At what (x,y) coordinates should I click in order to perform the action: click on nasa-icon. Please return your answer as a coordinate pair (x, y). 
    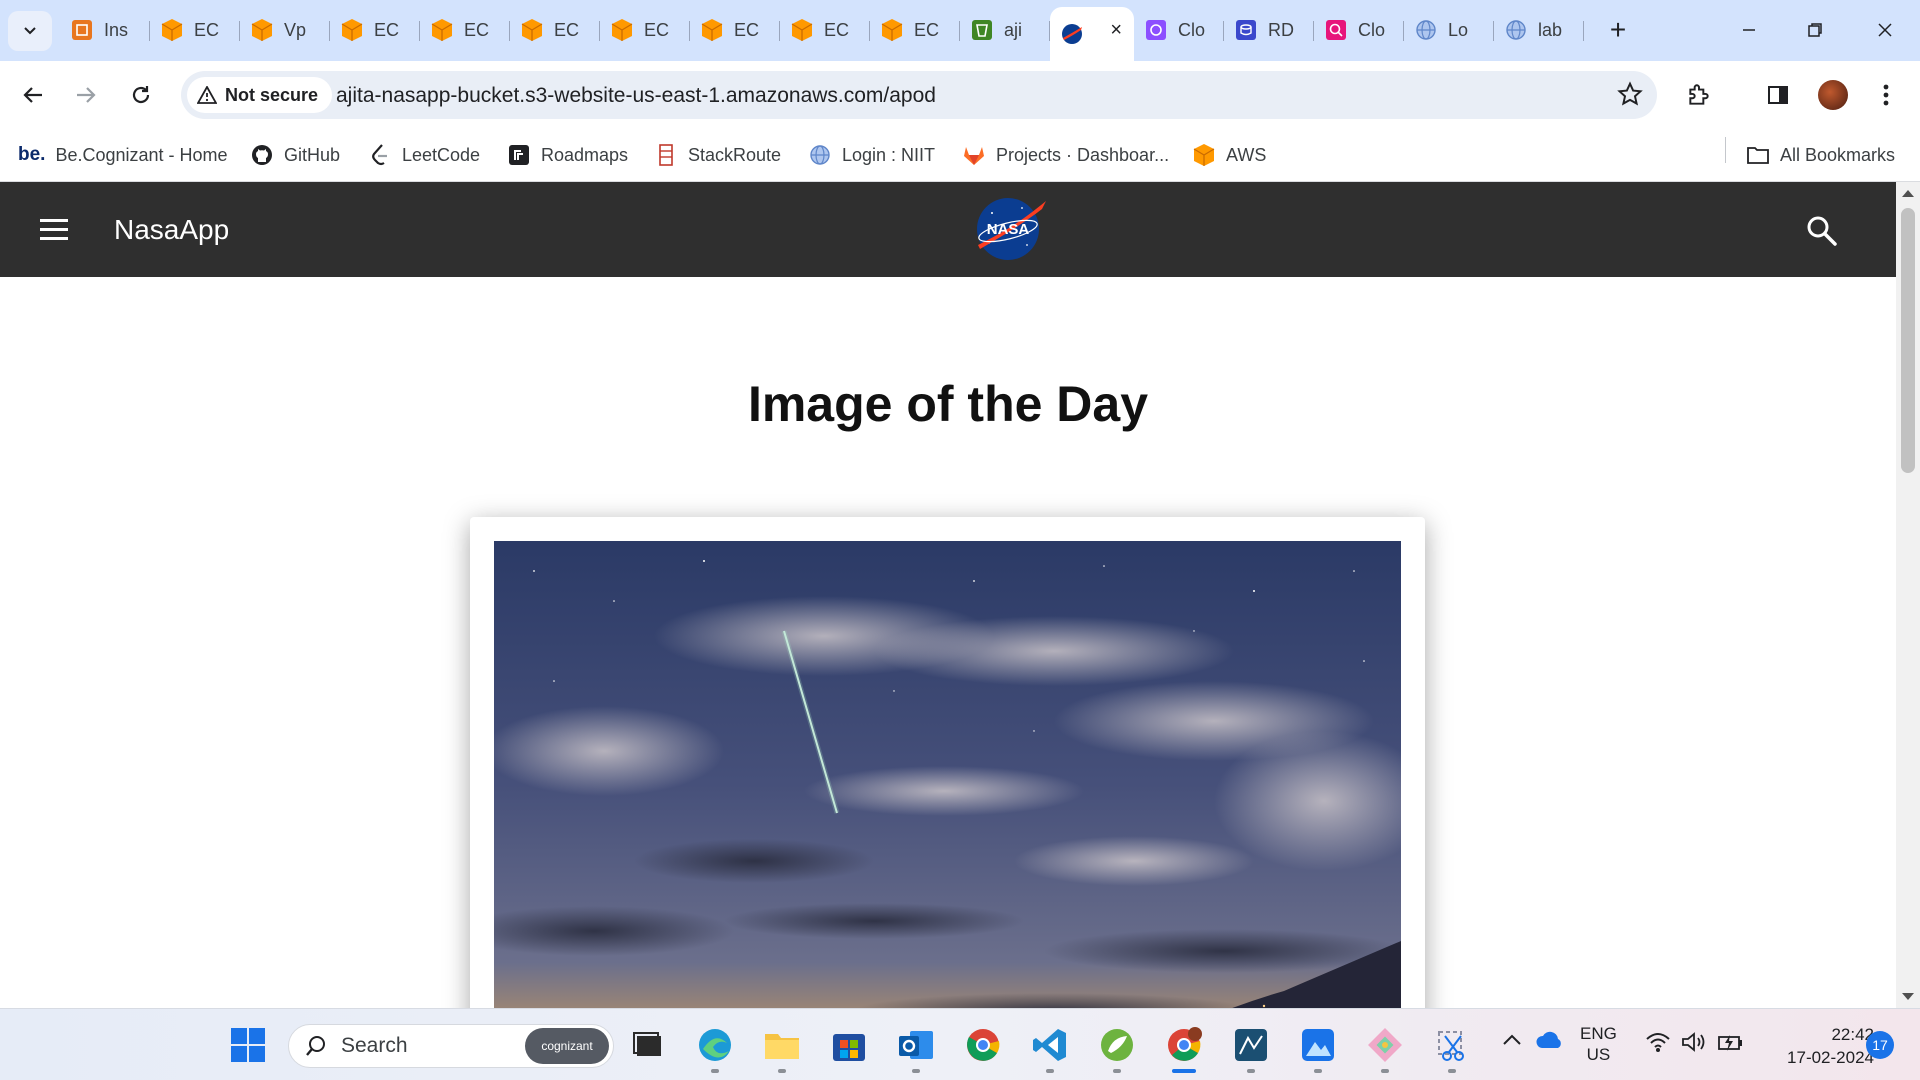
    Looking at the image, I should click on (1072, 34).